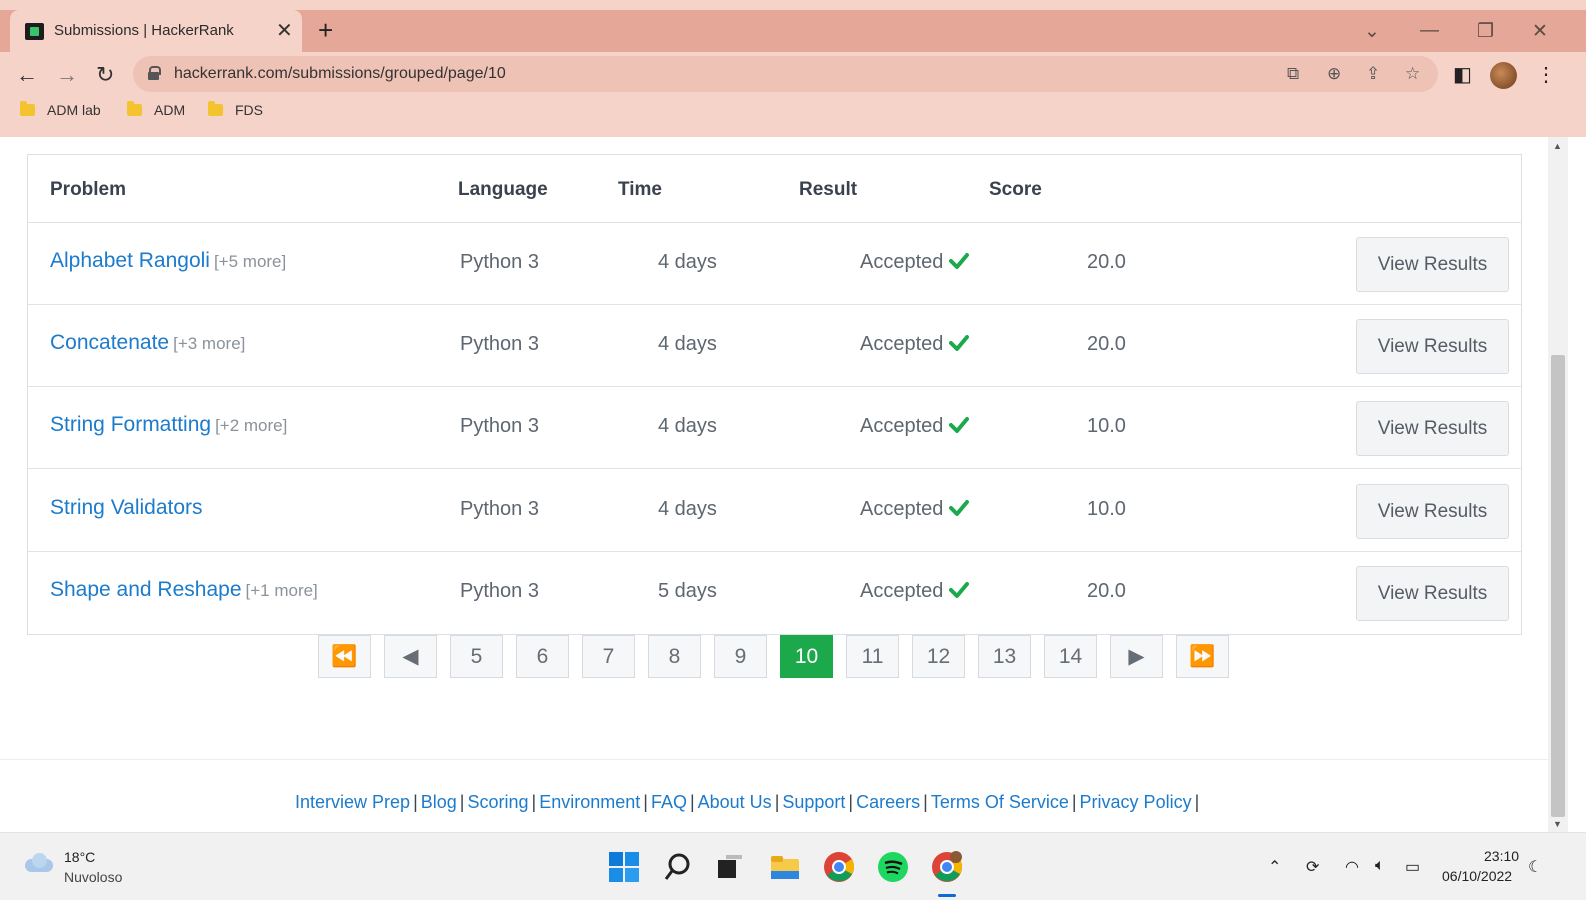 The height and width of the screenshot is (900, 1586). What do you see at coordinates (1000, 802) in the screenshot?
I see `footer-link-terms-of-service: Terms Of Service` at bounding box center [1000, 802].